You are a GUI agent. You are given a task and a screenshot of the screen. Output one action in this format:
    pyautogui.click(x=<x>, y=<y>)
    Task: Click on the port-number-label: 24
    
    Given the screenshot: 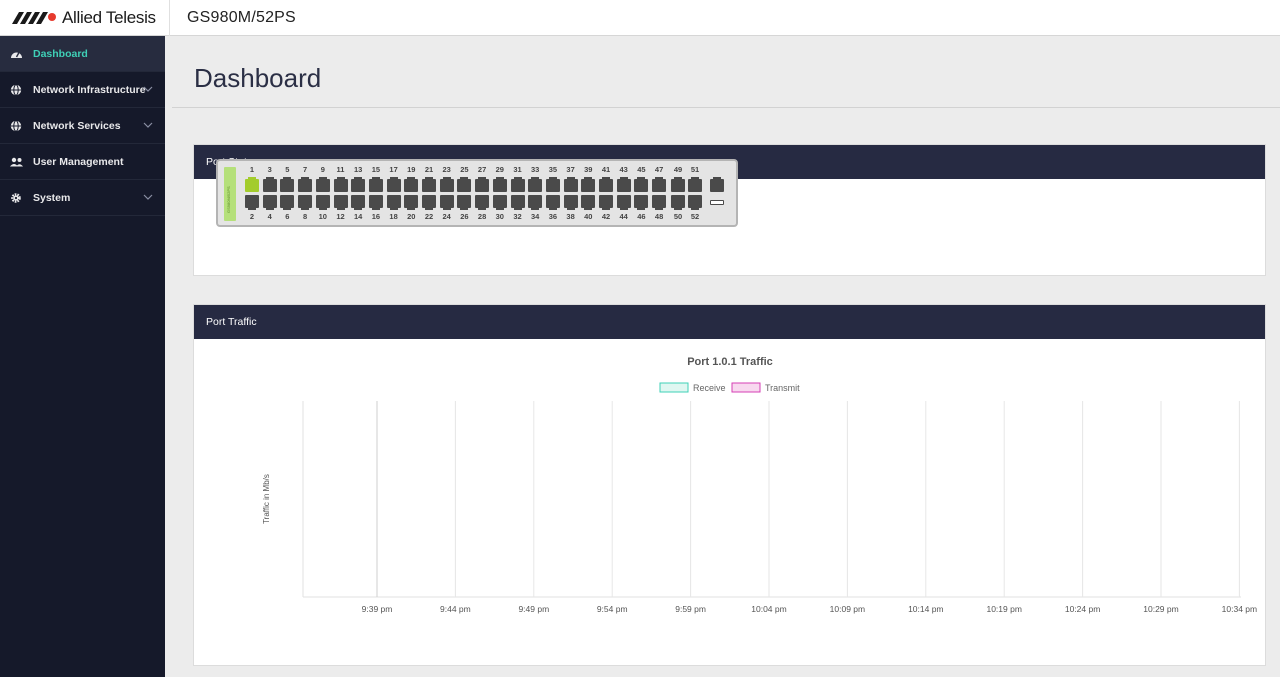 What is the action you would take?
    pyautogui.click(x=446, y=216)
    